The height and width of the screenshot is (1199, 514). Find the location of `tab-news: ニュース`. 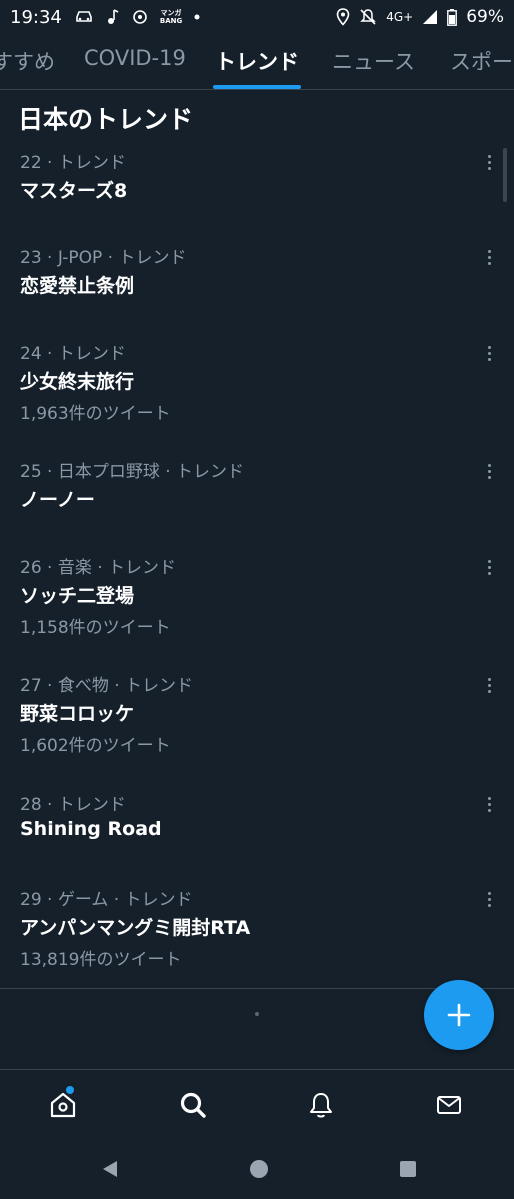

tab-news: ニュース is located at coordinates (373, 61).